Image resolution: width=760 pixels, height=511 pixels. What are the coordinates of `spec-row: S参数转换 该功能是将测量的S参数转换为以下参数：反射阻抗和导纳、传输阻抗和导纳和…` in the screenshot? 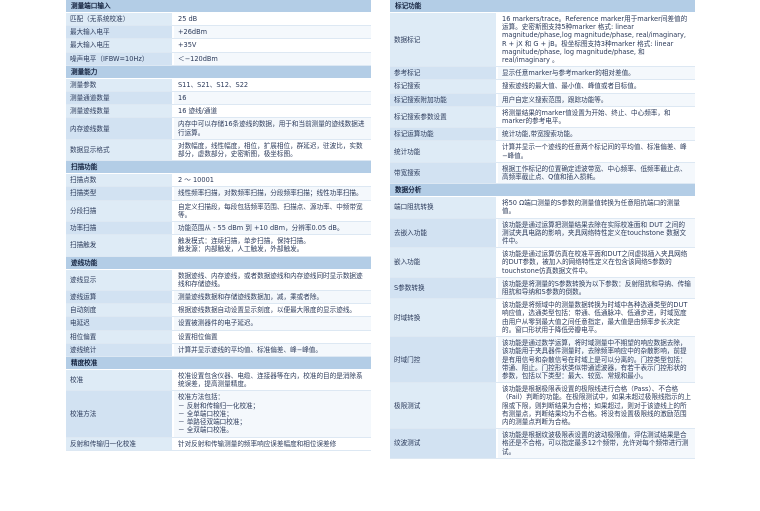 It's located at (542, 288).